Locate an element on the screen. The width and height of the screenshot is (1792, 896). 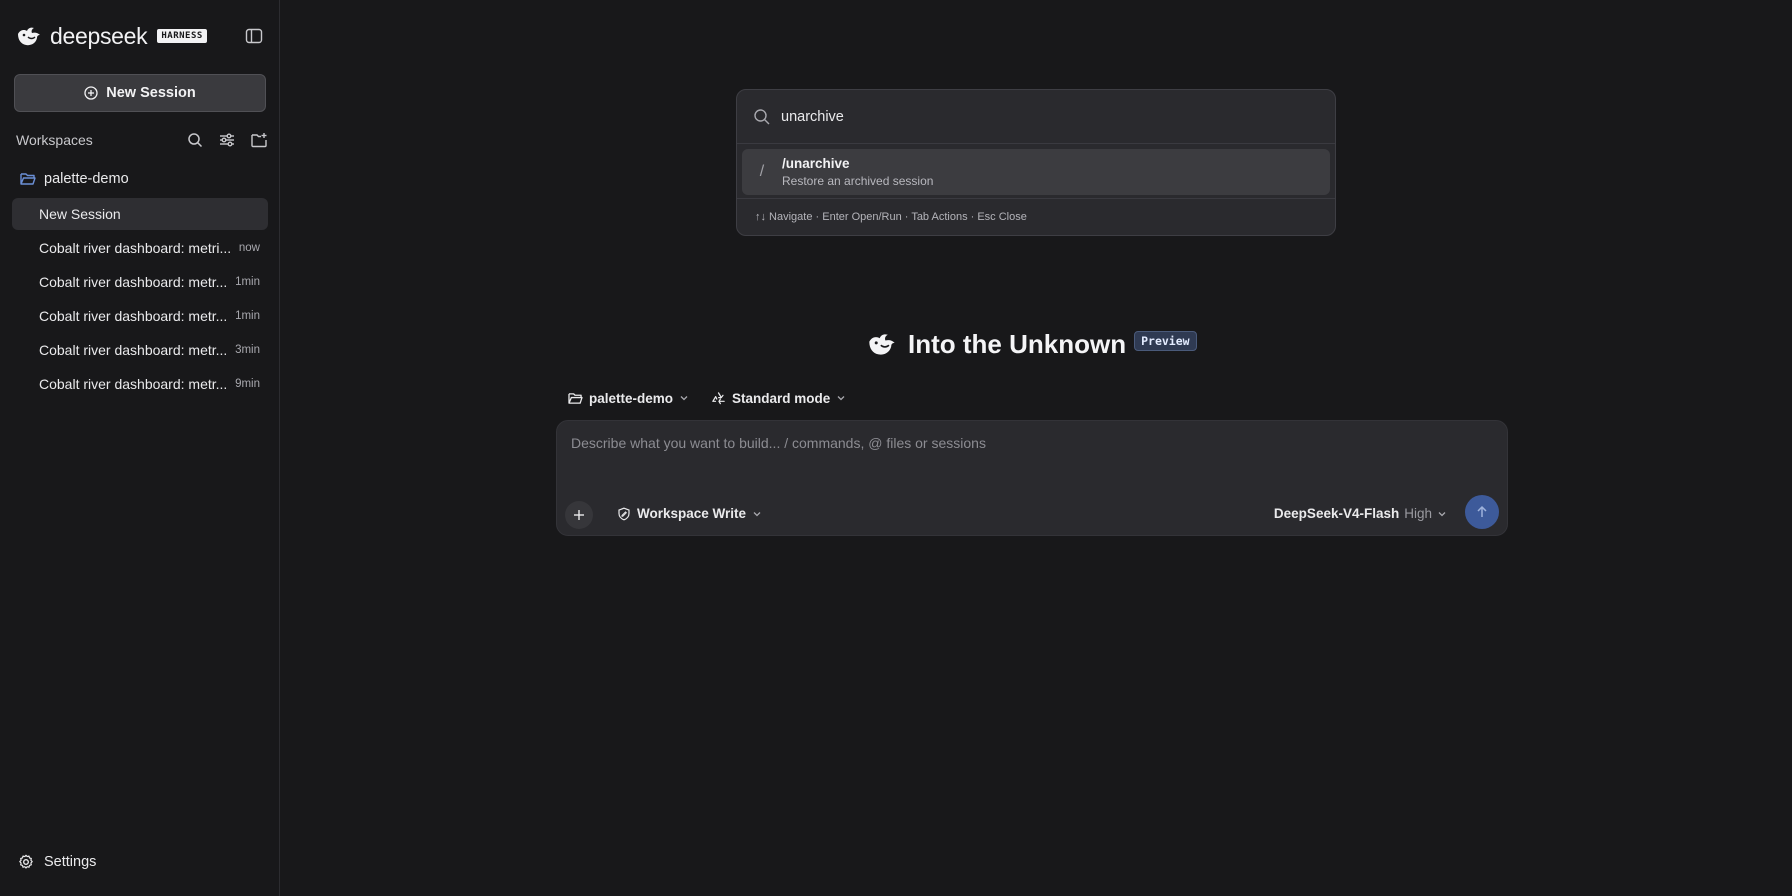
workspaces-label: Workspaces is located at coordinates (54, 140).